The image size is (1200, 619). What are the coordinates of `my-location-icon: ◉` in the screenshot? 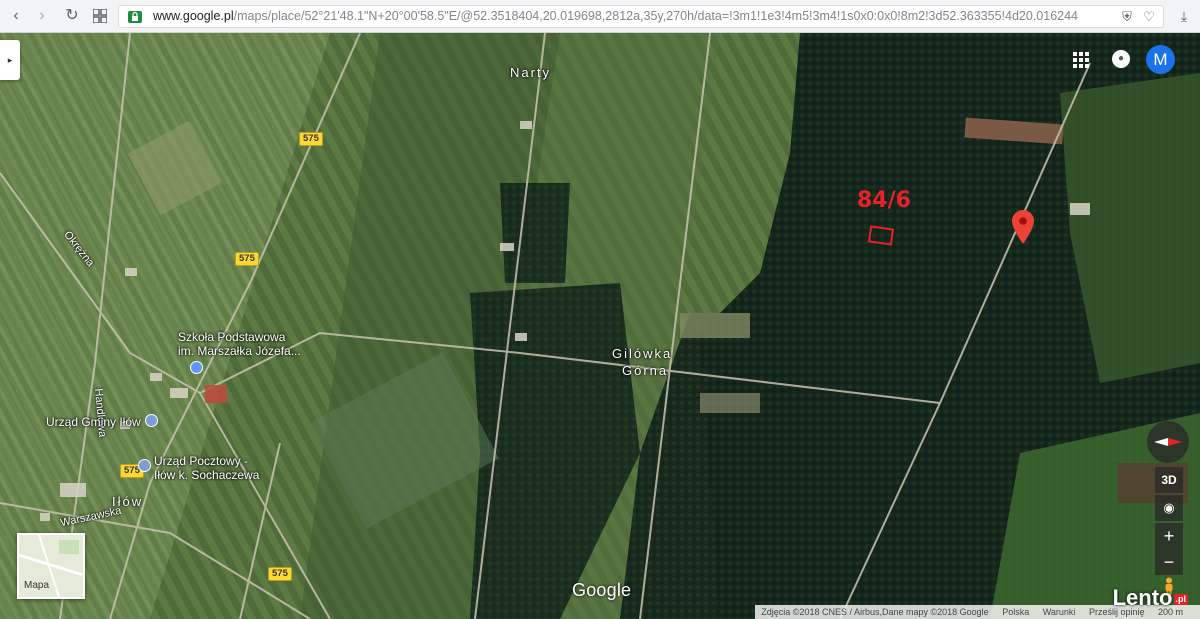 It's located at (1169, 508).